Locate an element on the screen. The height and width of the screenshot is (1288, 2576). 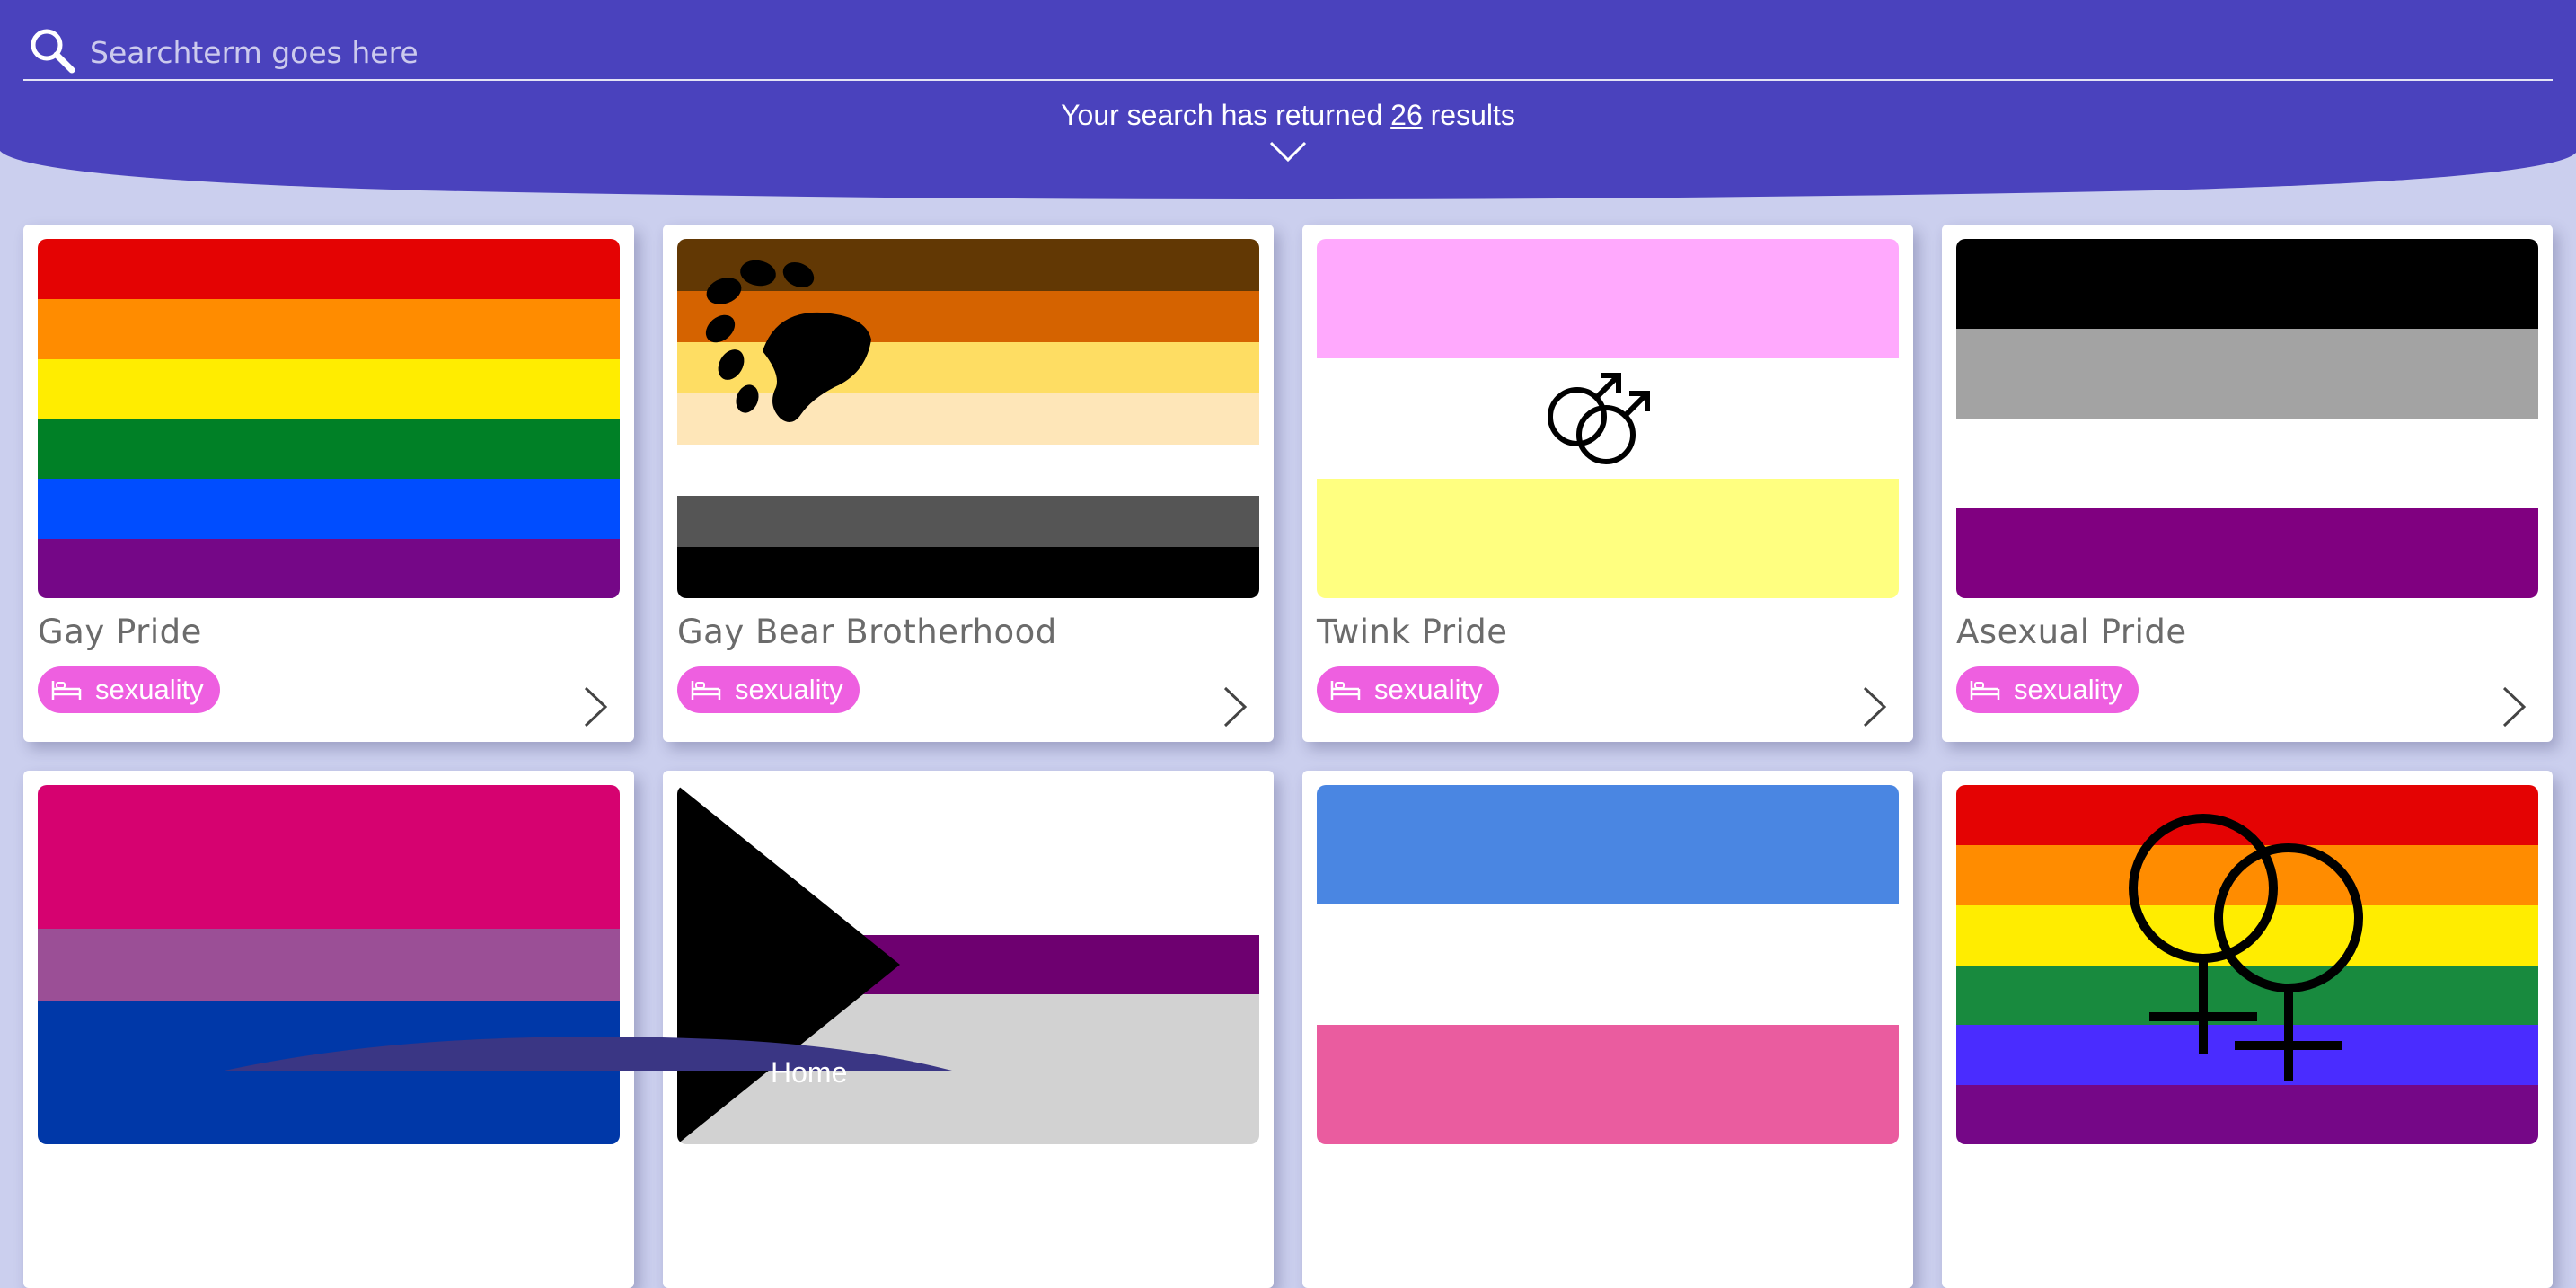
card-title: Gay Bear Brotherhood is located at coordinates (867, 632).